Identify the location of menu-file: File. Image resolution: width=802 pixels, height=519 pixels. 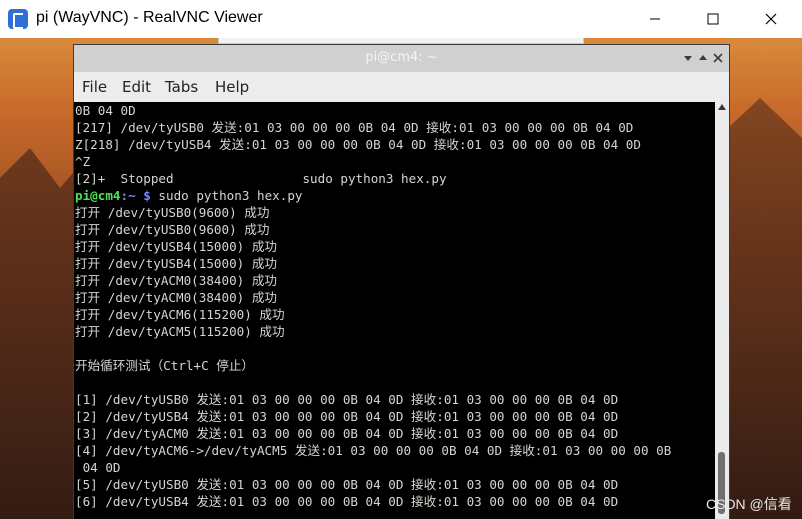
(94, 87).